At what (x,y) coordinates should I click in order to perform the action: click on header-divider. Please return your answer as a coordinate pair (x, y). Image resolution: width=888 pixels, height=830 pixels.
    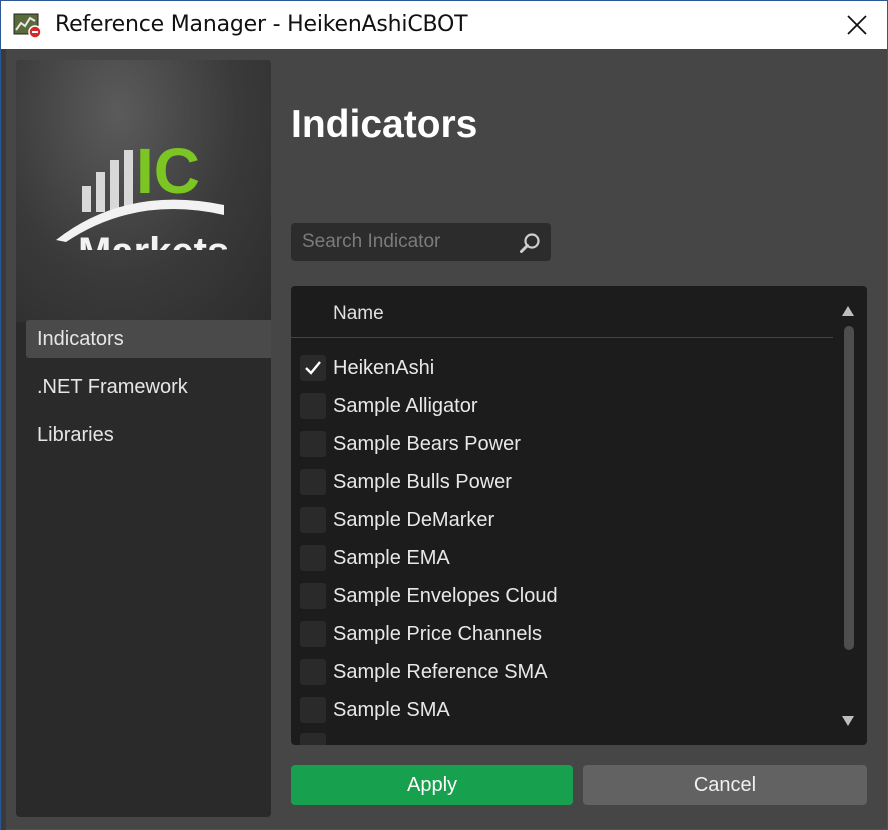
    Looking at the image, I should click on (562, 337).